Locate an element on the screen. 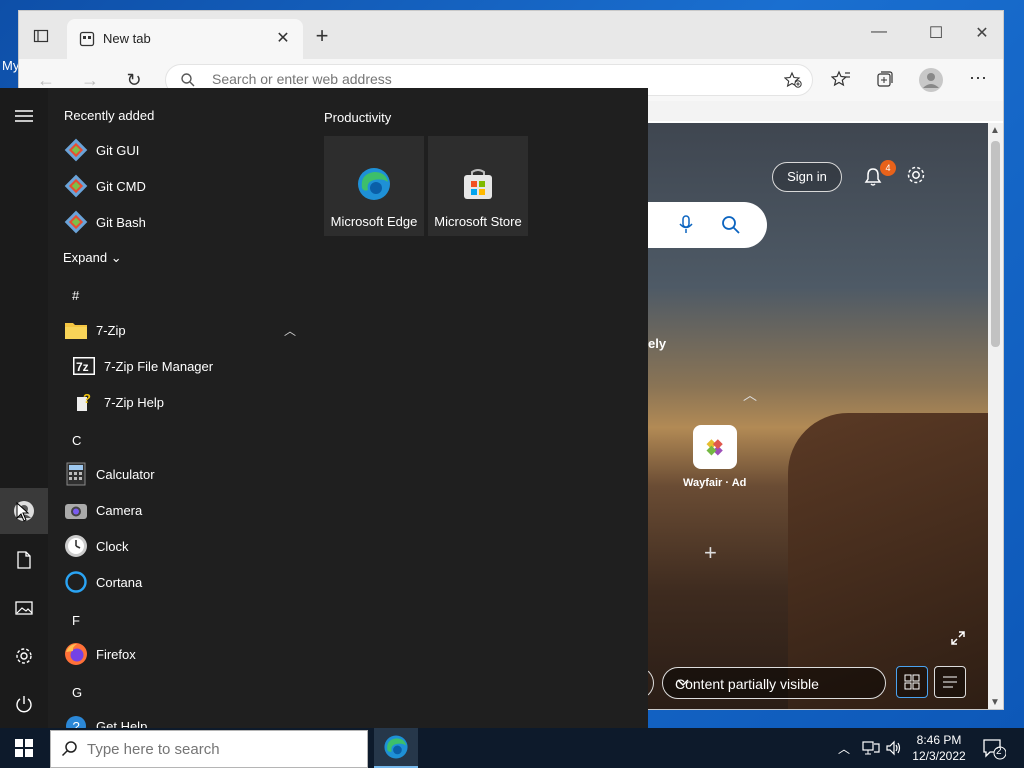 The image size is (1024, 768). taskbar-search-box is located at coordinates (209, 749).